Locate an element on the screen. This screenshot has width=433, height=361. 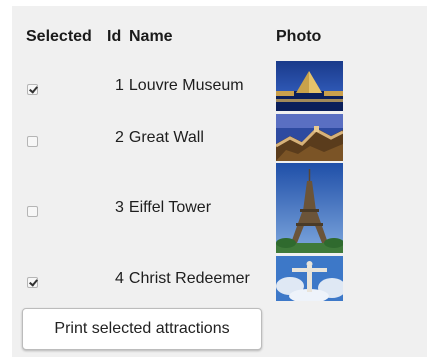
great-wall-photo is located at coordinates (309, 137).